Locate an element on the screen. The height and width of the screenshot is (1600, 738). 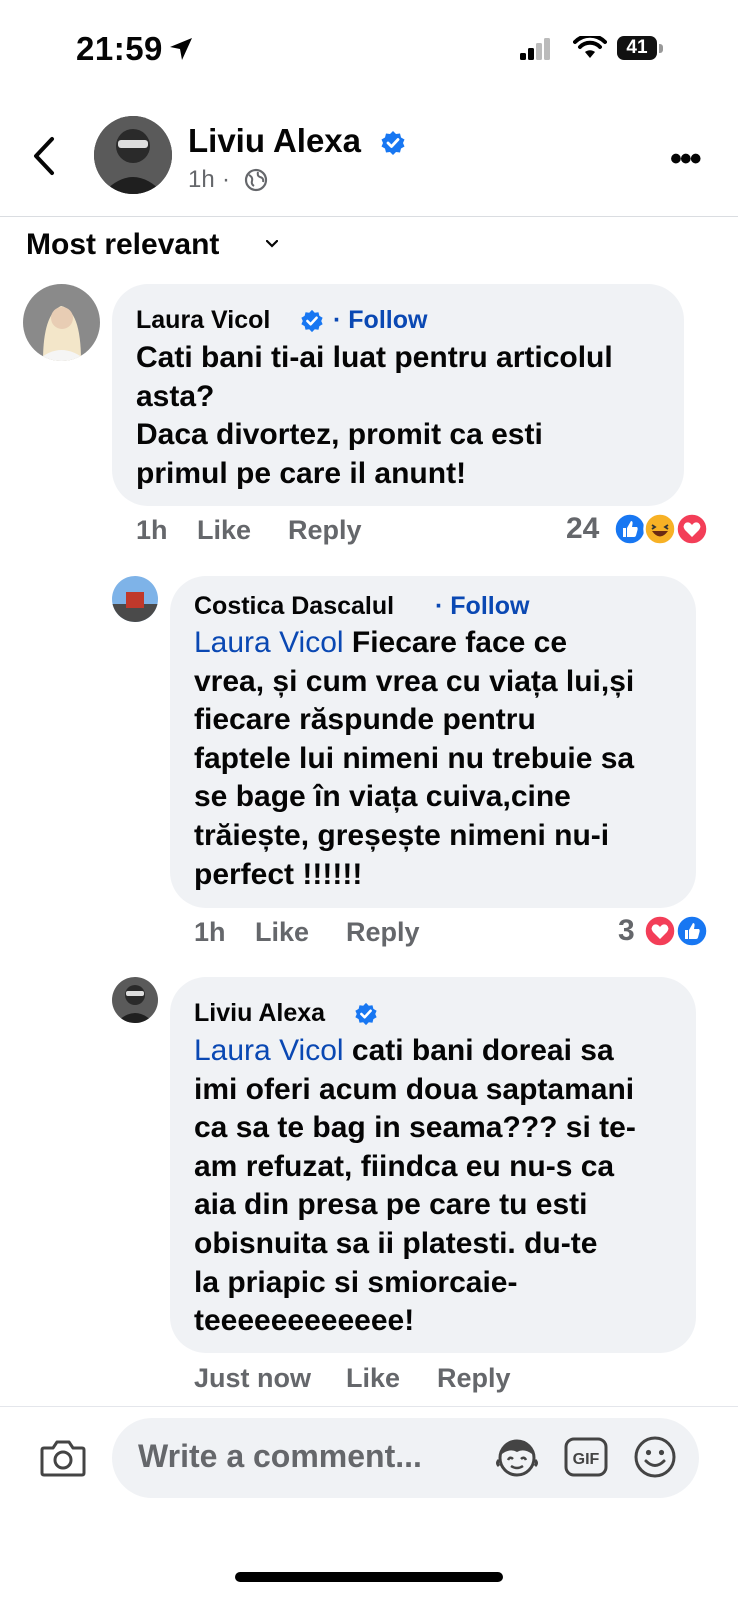
emoji-icon is located at coordinates (655, 1457).